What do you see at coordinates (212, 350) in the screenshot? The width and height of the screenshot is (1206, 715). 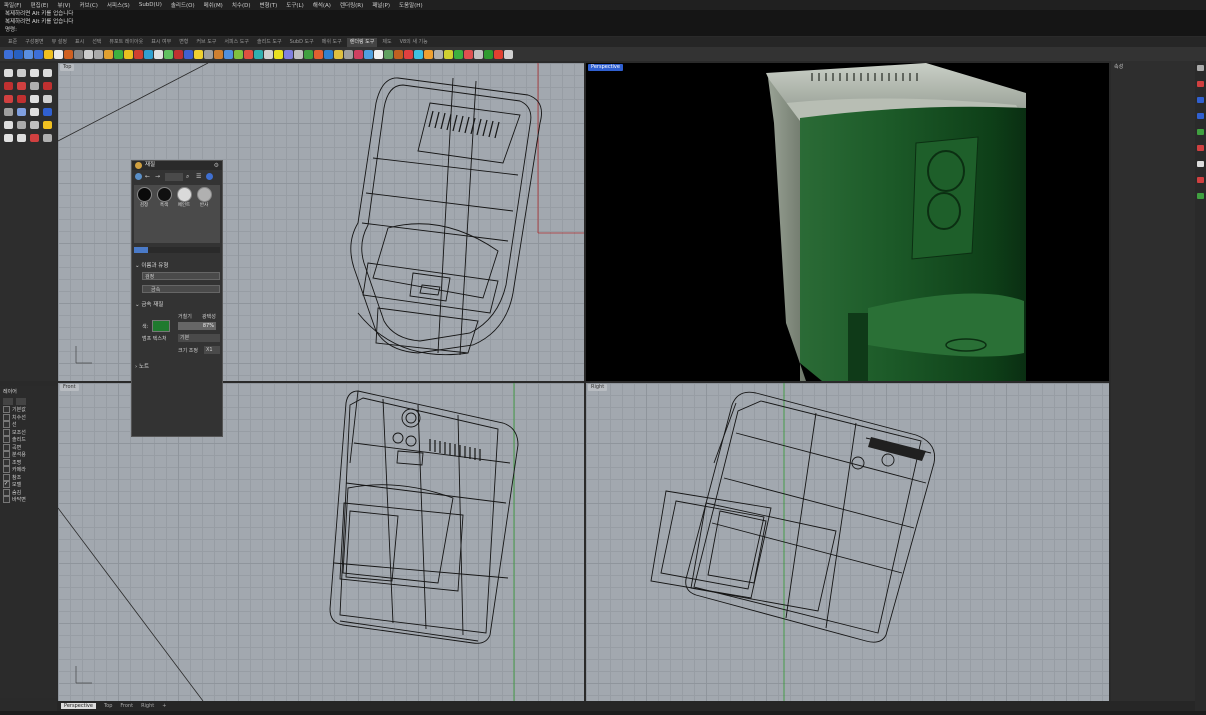 I see `size-select: X1` at bounding box center [212, 350].